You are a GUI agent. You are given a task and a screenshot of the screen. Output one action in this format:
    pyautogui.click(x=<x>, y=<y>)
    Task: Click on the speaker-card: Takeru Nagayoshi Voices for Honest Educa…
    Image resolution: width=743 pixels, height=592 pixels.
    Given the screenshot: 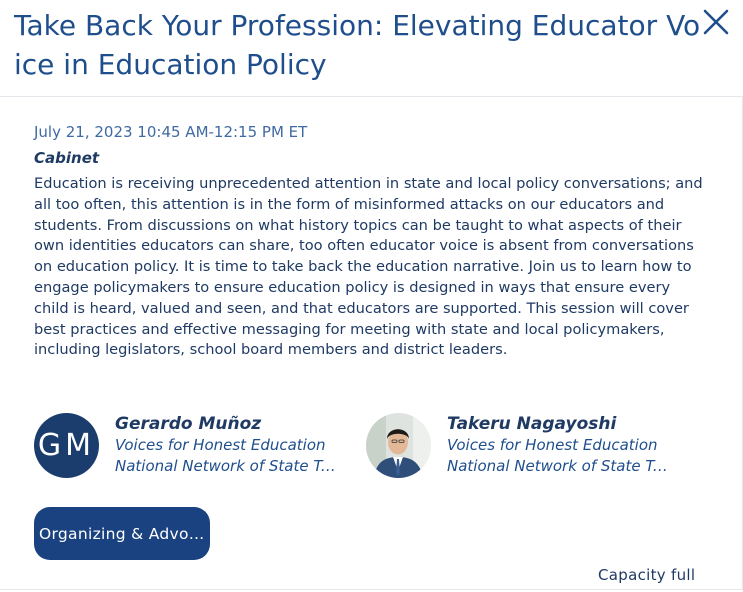 What is the action you would take?
    pyautogui.click(x=521, y=446)
    